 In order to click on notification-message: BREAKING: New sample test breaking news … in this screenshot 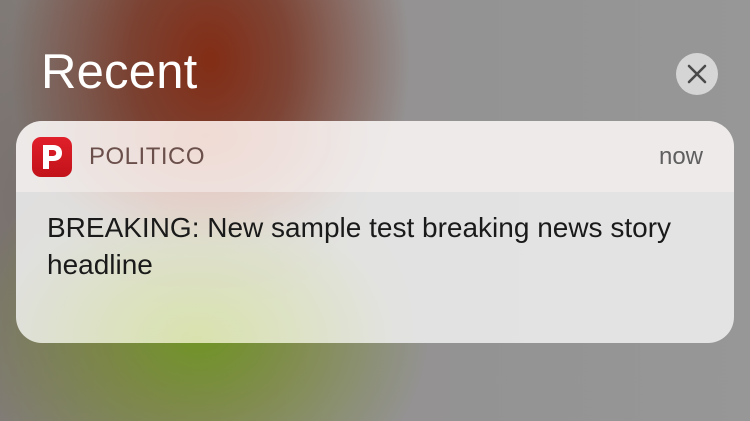, I will do `click(359, 246)`.